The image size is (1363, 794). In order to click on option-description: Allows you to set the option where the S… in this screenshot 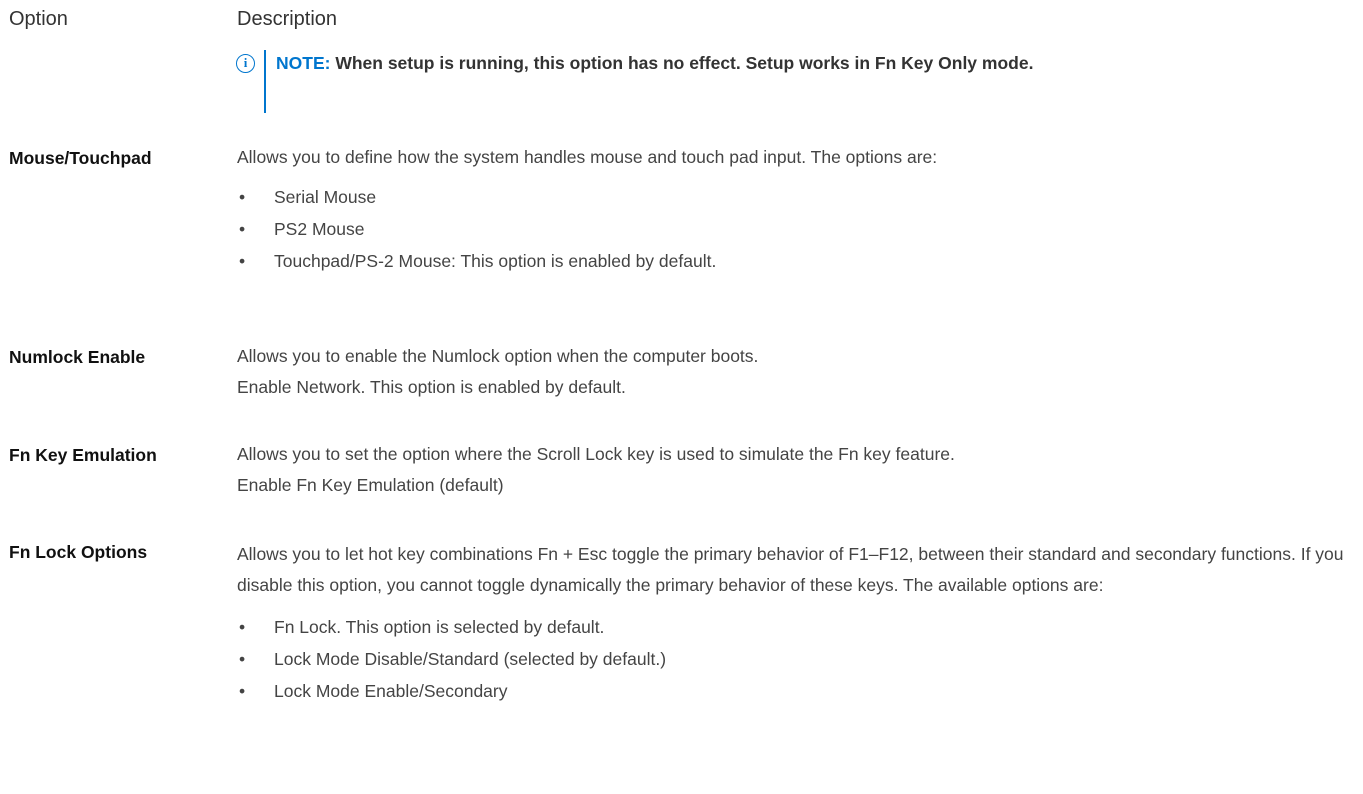, I will do `click(794, 470)`.